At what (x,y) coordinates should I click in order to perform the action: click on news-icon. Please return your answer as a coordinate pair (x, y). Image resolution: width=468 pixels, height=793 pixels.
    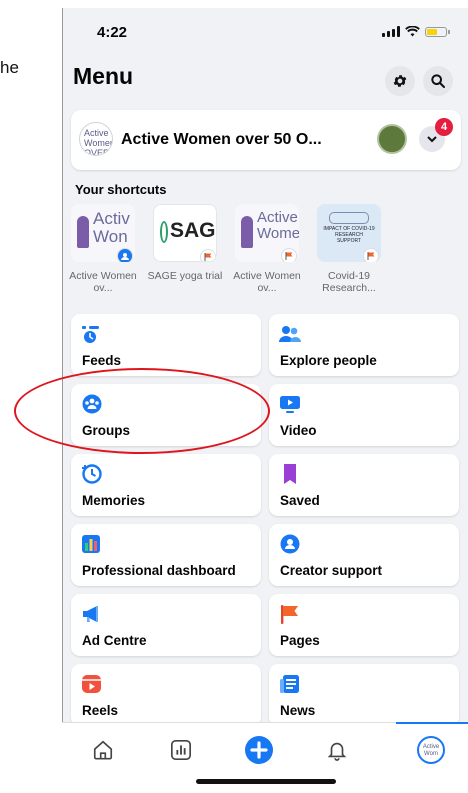
    Looking at the image, I should click on (289, 684).